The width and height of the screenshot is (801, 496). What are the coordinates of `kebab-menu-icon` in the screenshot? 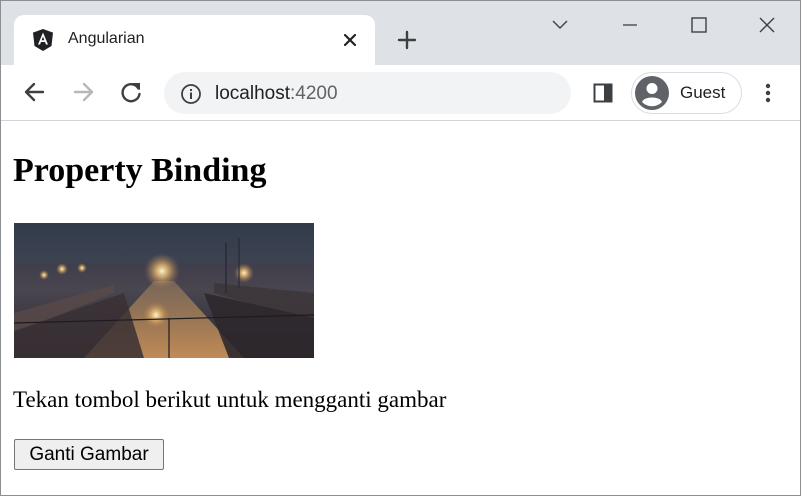 It's located at (768, 93).